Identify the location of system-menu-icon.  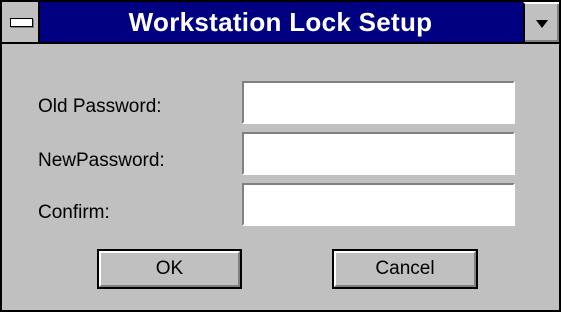
(21, 22).